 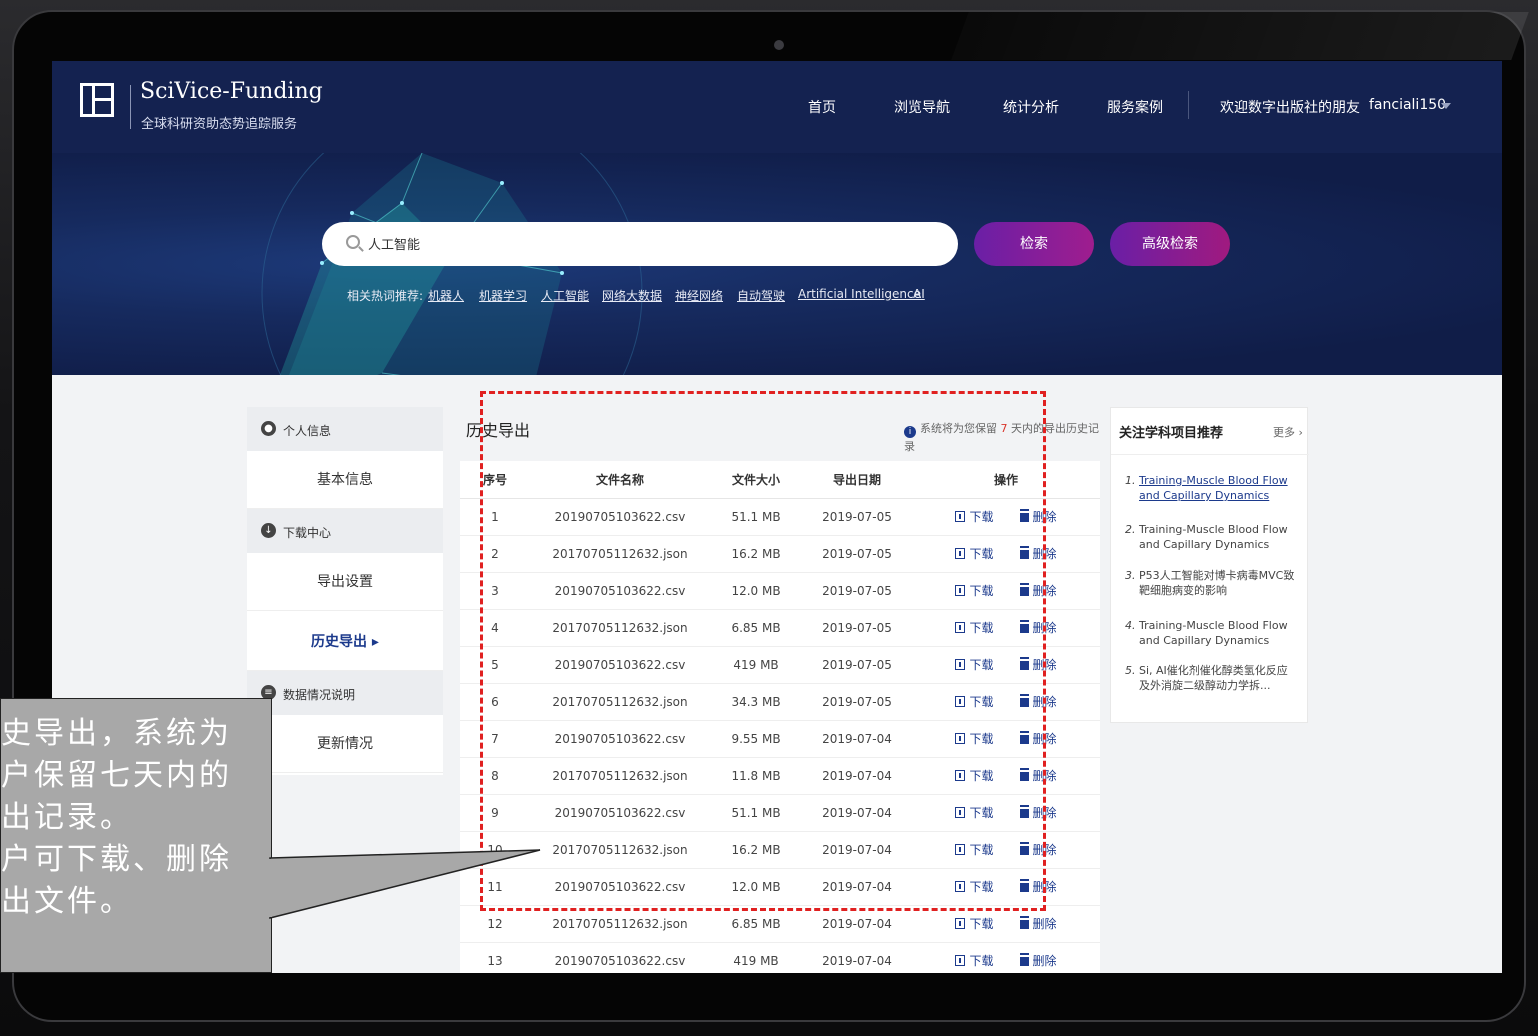 What do you see at coordinates (699, 295) in the screenshot?
I see `hot-term-link: 神经网络` at bounding box center [699, 295].